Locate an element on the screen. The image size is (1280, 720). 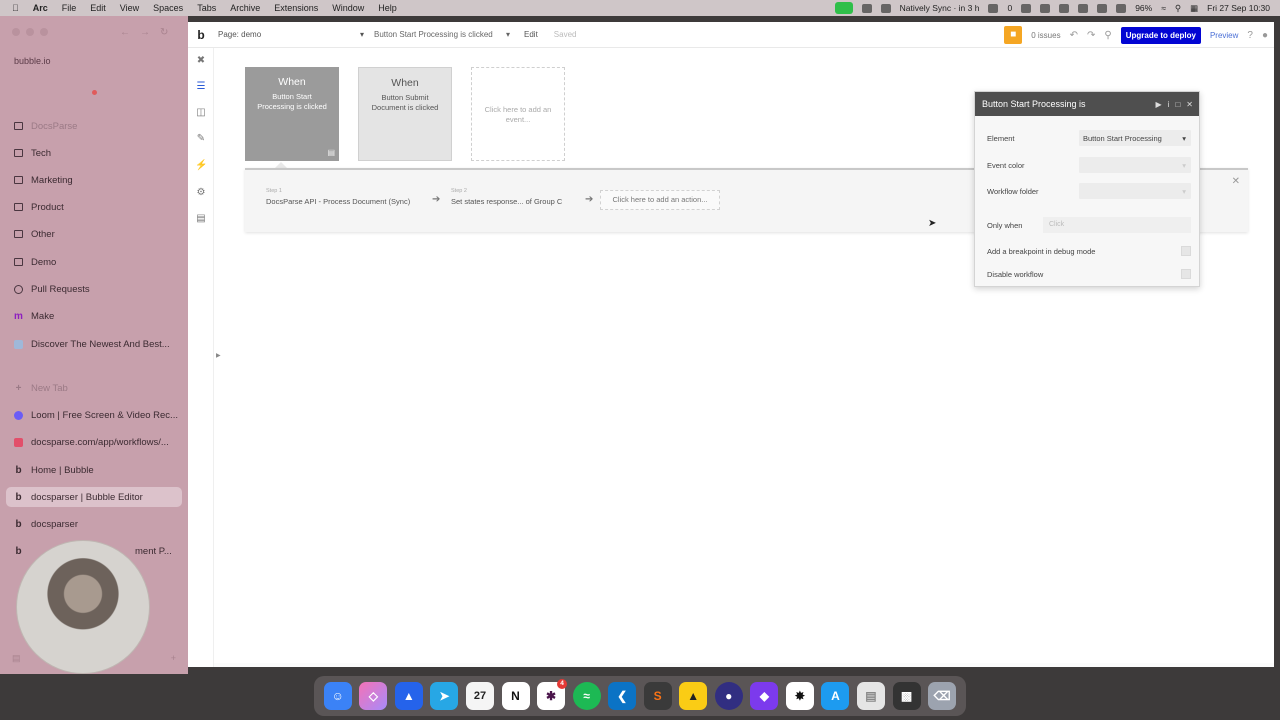
breakpoint-checkbox is located at coordinates (1186, 251).